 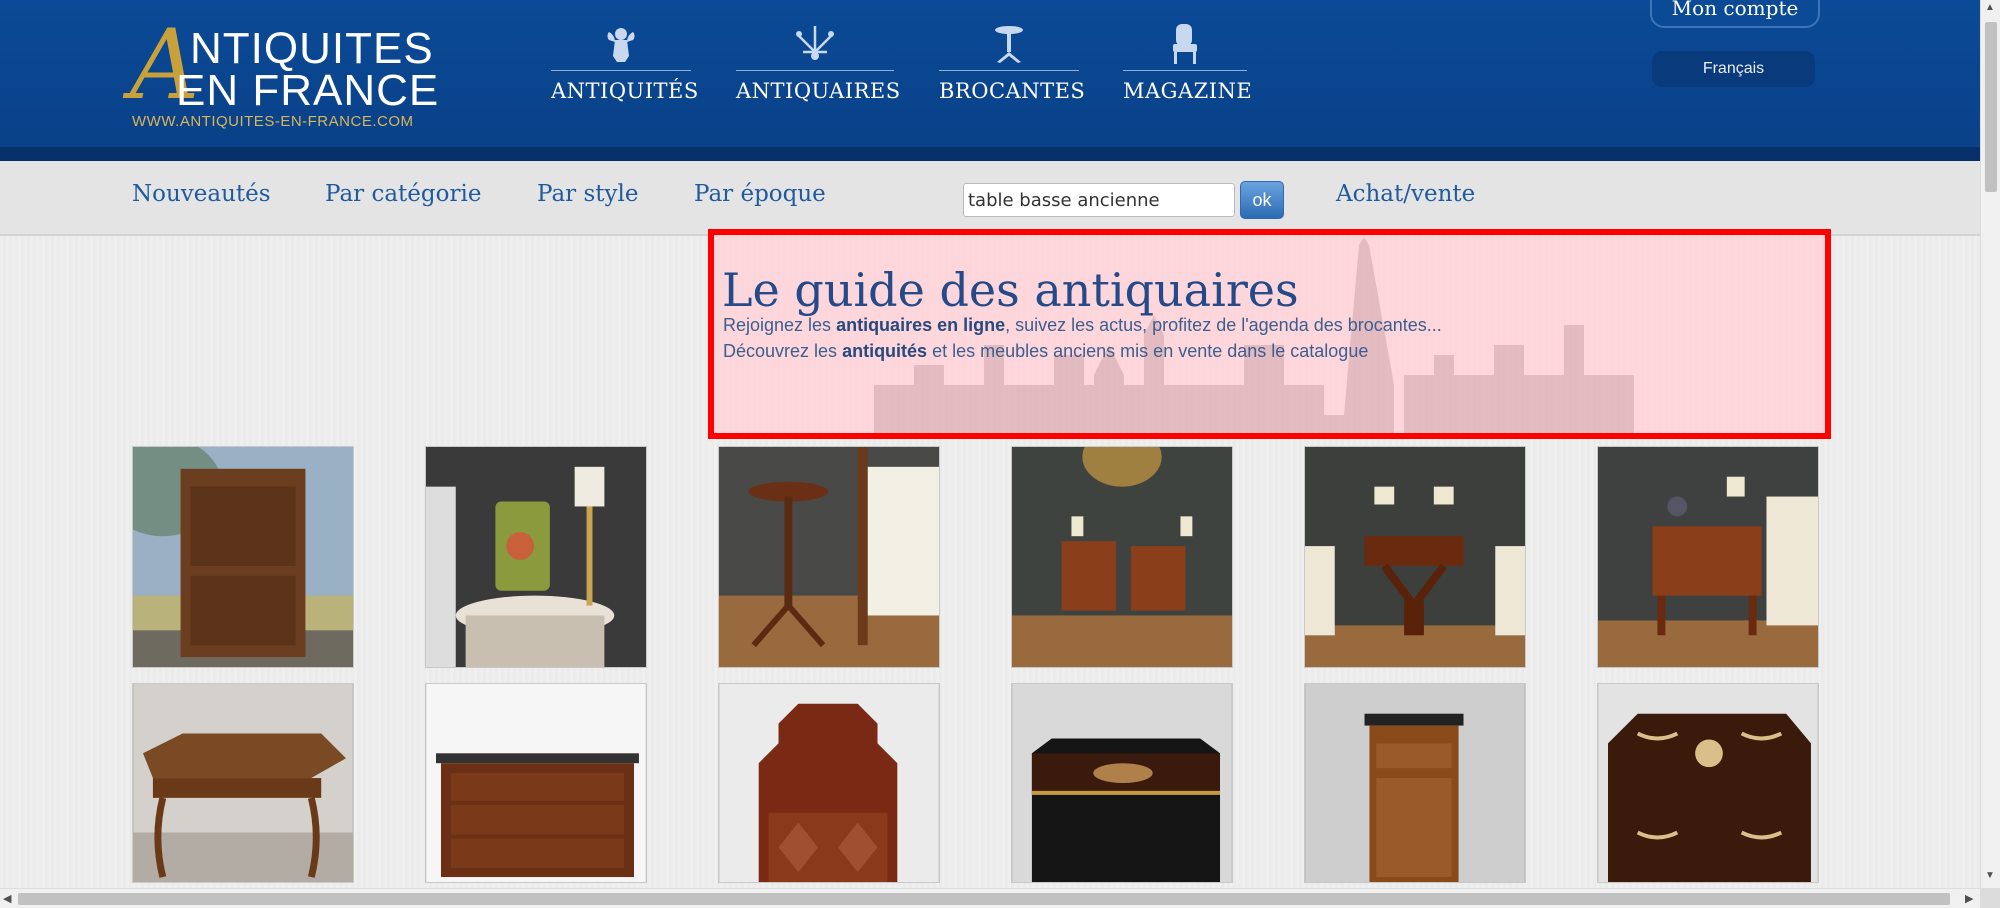 What do you see at coordinates (783, 351) in the screenshot?
I see `text-span: Découvrez les` at bounding box center [783, 351].